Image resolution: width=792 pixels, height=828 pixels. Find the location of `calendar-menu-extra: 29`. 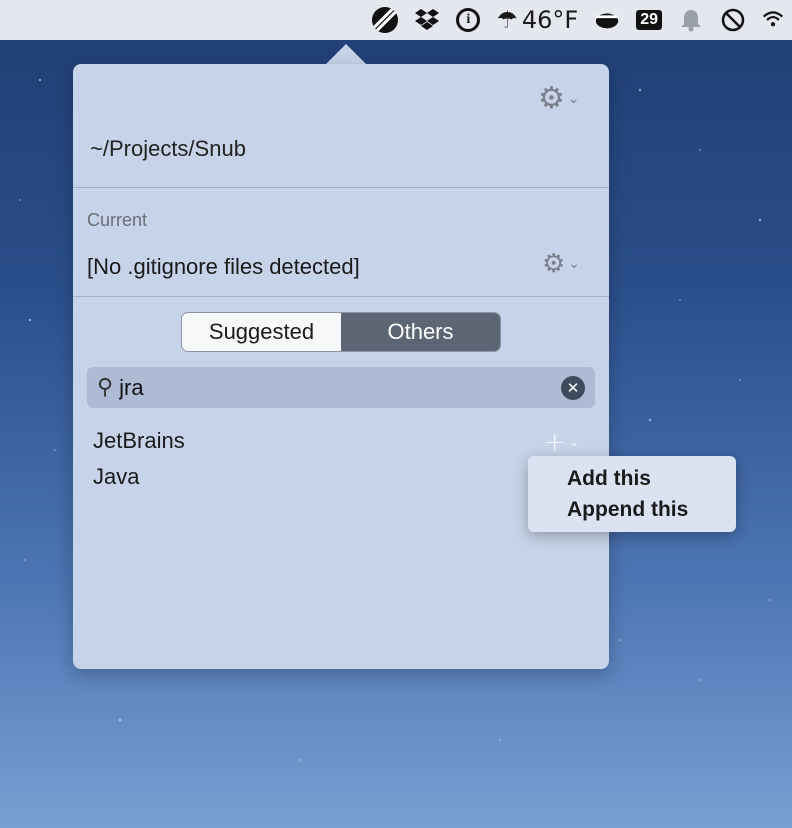

calendar-menu-extra: 29 is located at coordinates (649, 20).